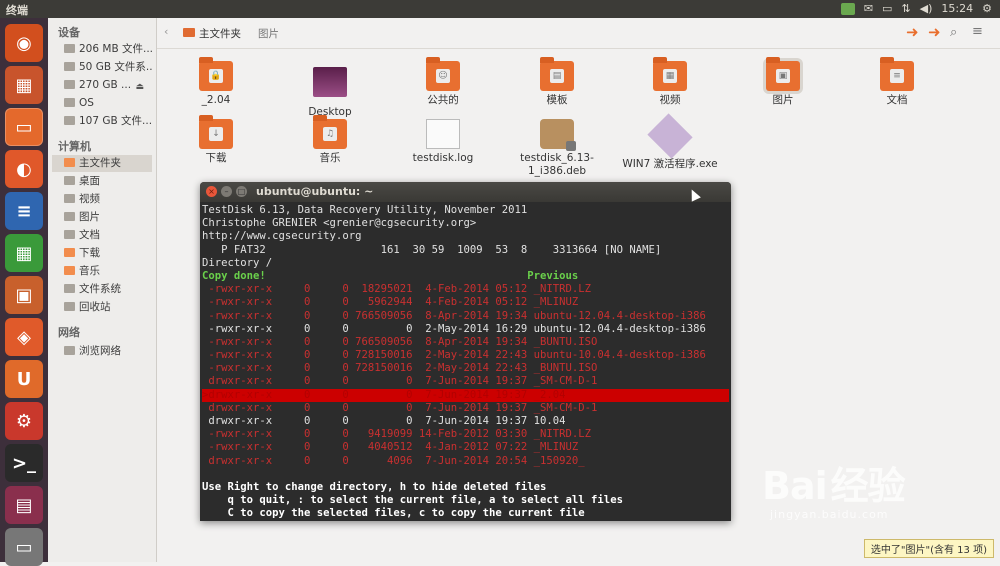 The width and height of the screenshot is (1000, 566). I want to click on status-bar: 选中了"图片"(含有 13 项), so click(928, 548).